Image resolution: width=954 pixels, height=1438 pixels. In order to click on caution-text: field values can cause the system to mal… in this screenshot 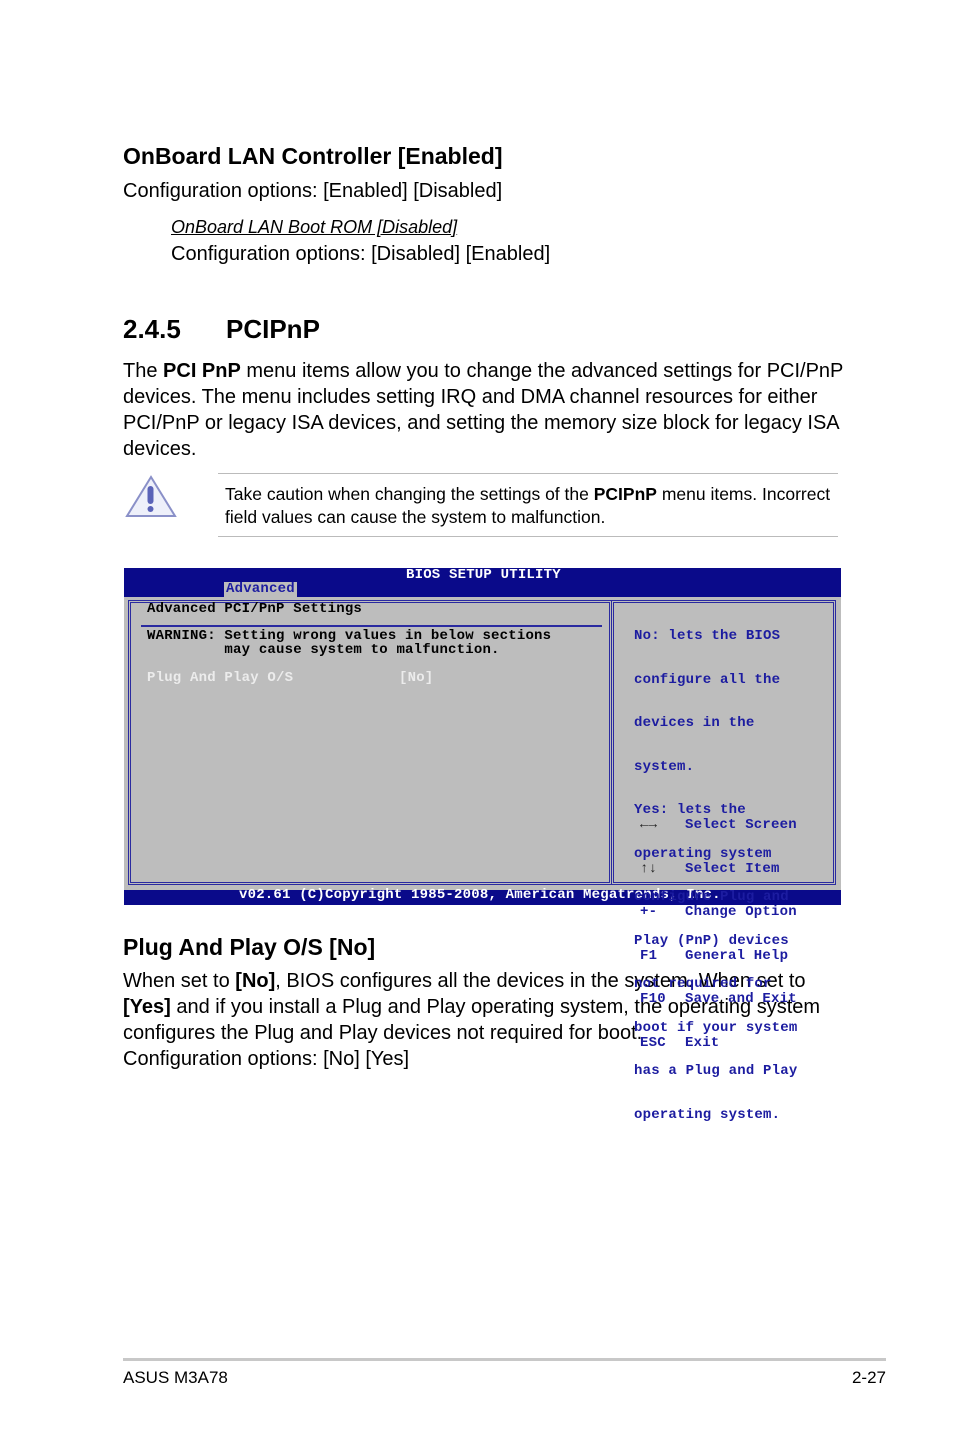, I will do `click(415, 517)`.